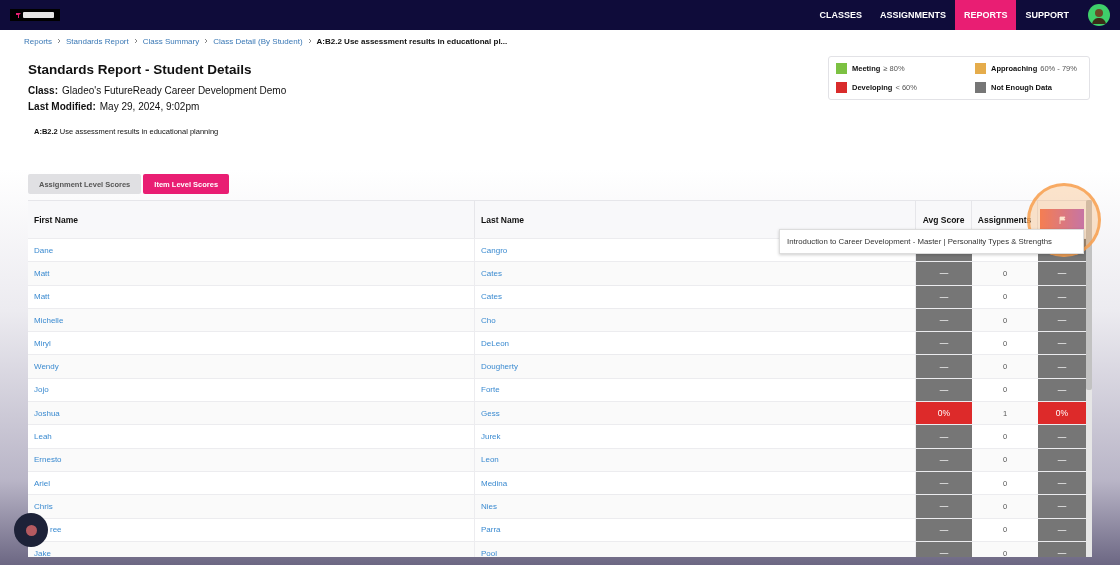  What do you see at coordinates (1062, 413) in the screenshot?
I see `item-score-cell: 0%` at bounding box center [1062, 413].